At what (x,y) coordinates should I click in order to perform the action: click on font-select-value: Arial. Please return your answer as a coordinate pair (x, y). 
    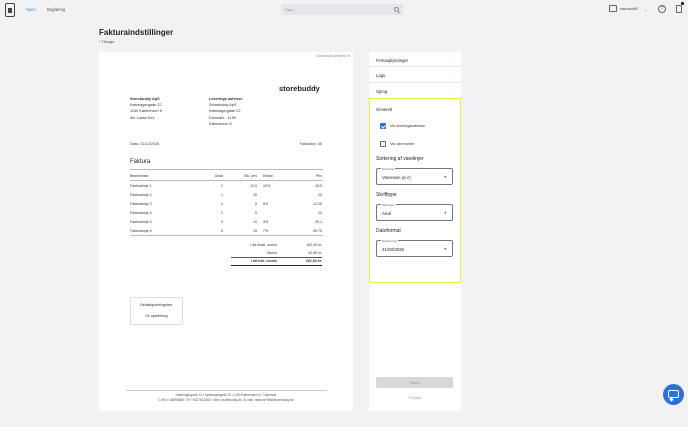
    Looking at the image, I should click on (386, 213).